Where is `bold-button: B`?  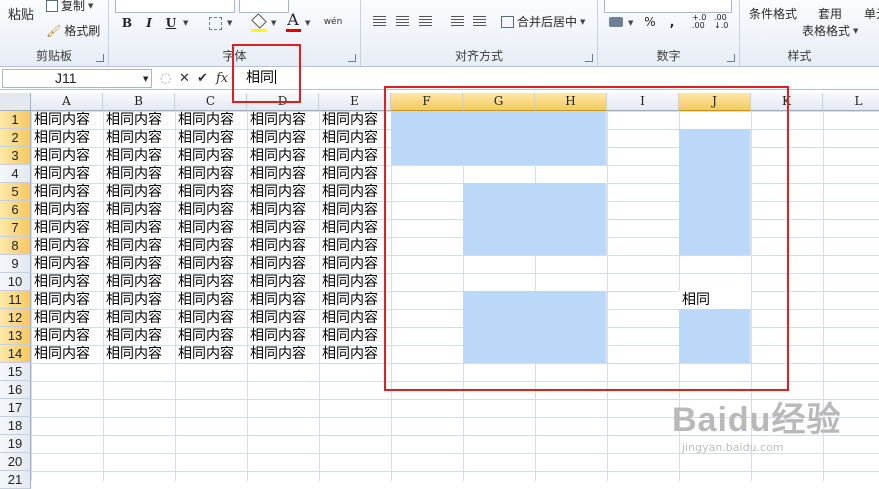 bold-button: B is located at coordinates (127, 23).